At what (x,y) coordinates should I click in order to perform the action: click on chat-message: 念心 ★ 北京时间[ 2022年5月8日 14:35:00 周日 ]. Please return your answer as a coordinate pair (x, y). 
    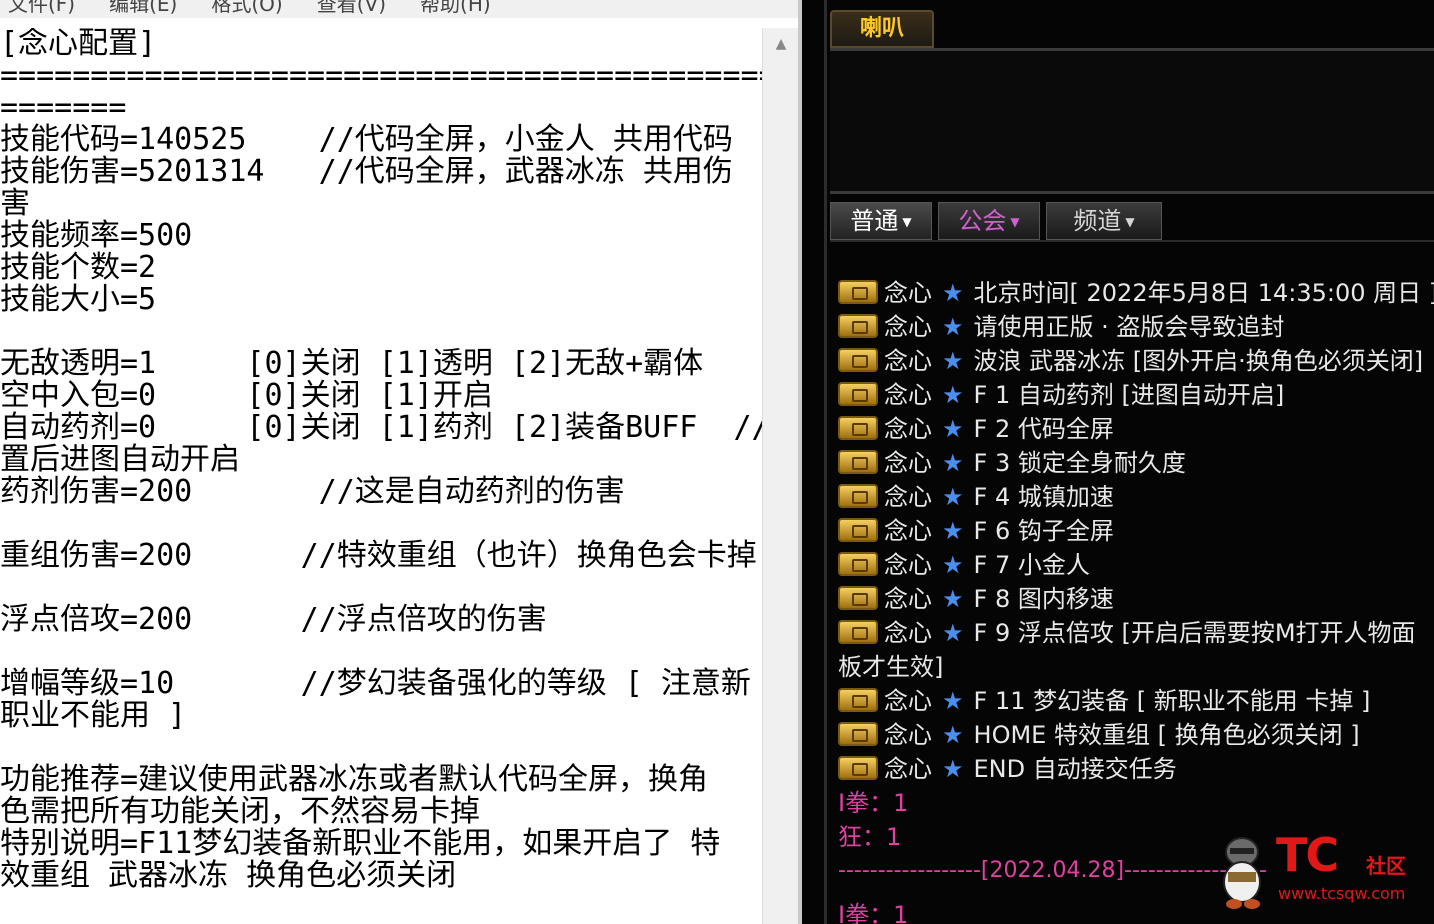
    Looking at the image, I should click on (1136, 293).